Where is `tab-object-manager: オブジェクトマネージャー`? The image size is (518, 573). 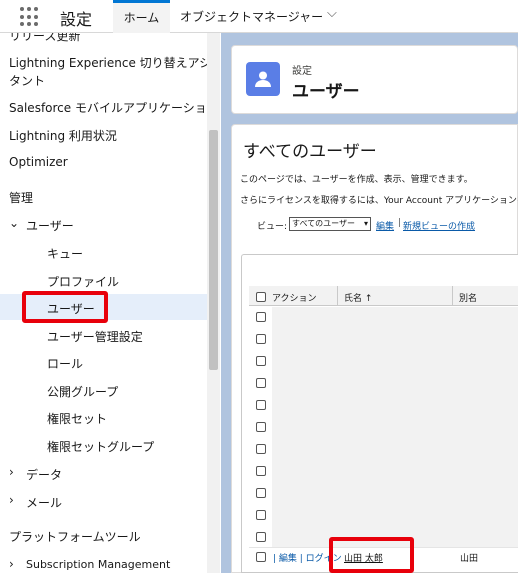
tab-object-manager: オブジェクトマネージャー is located at coordinates (251, 16).